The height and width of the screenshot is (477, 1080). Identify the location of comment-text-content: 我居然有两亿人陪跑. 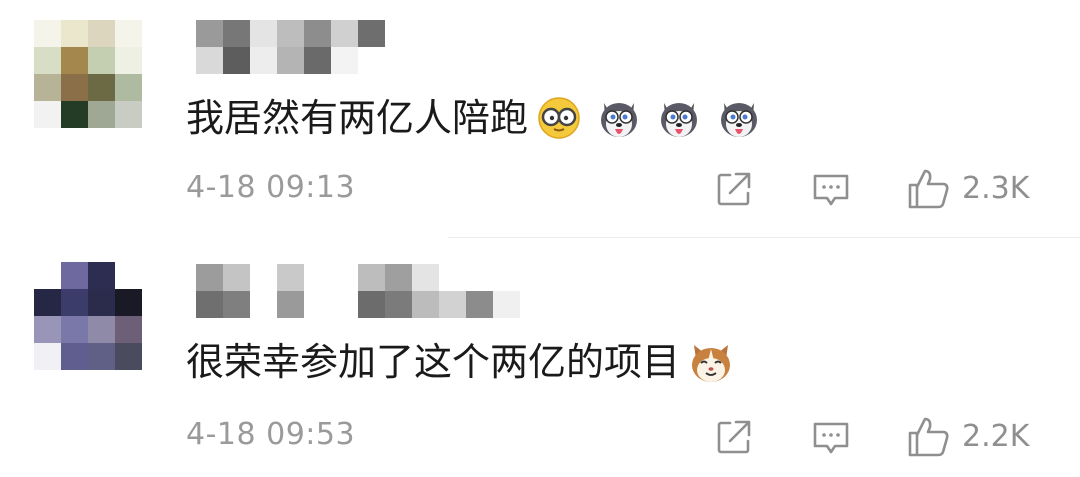
(357, 118).